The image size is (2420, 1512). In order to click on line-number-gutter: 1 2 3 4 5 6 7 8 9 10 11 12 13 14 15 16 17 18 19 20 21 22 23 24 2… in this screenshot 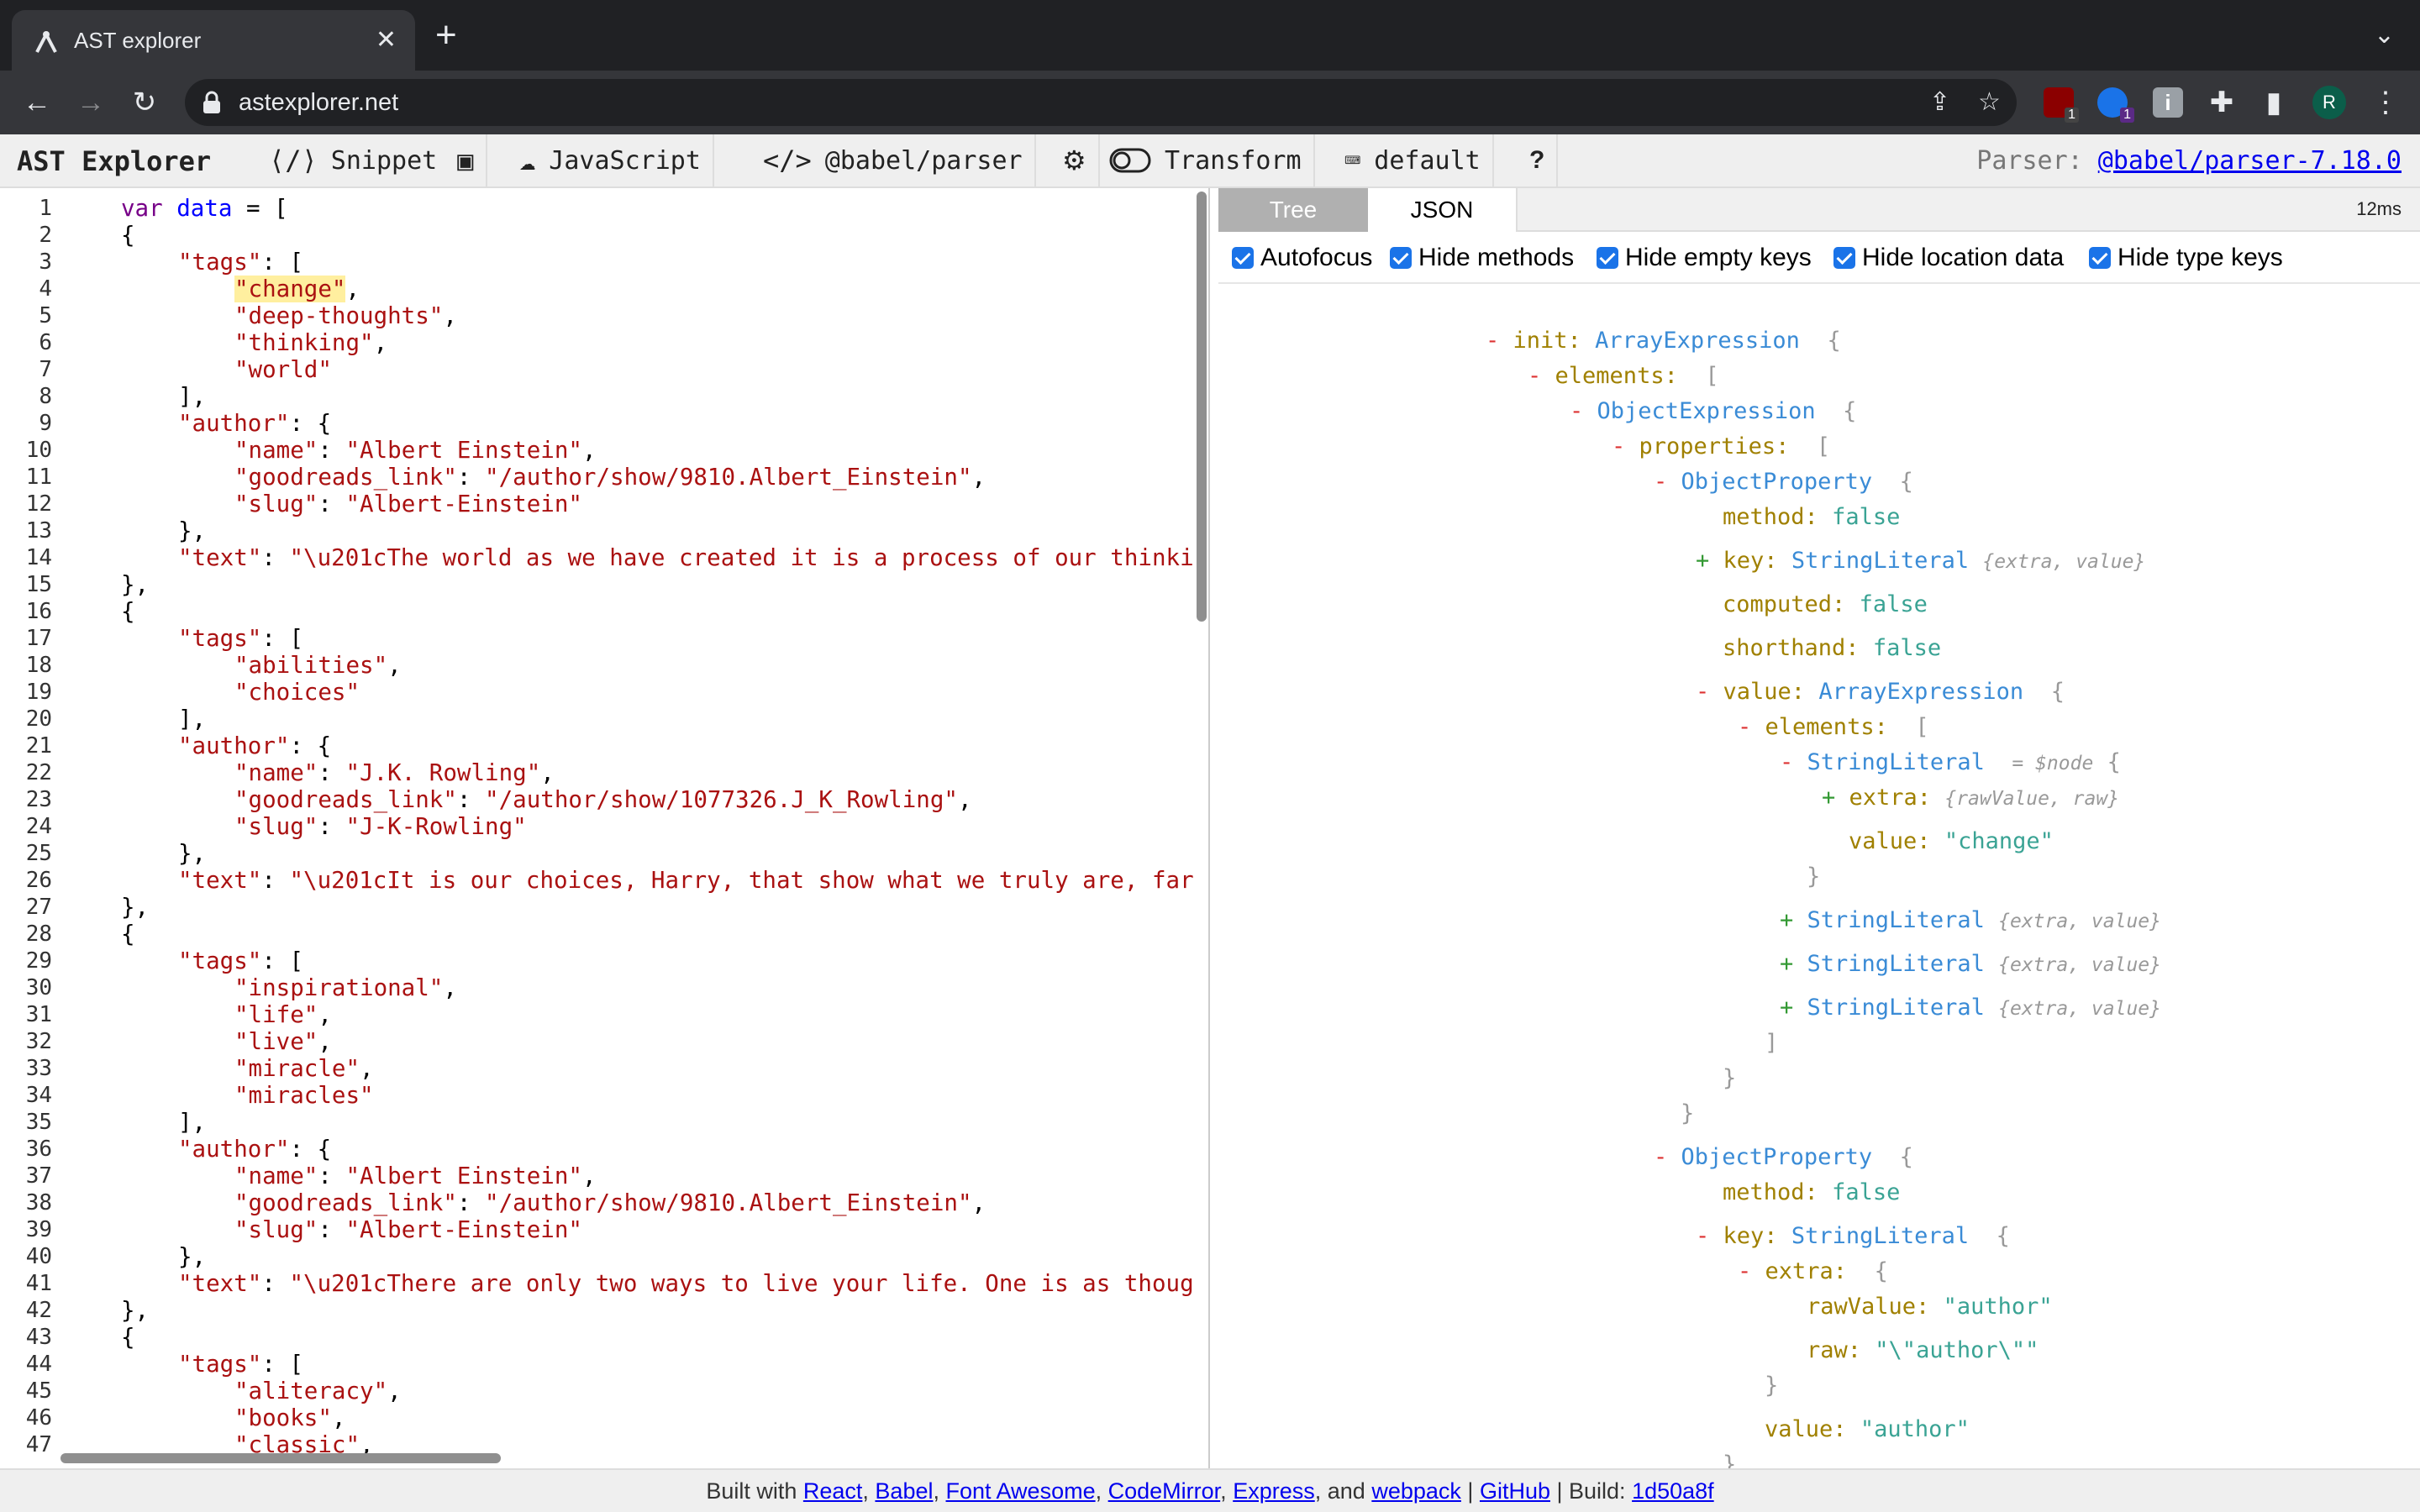, I will do `click(38, 828)`.